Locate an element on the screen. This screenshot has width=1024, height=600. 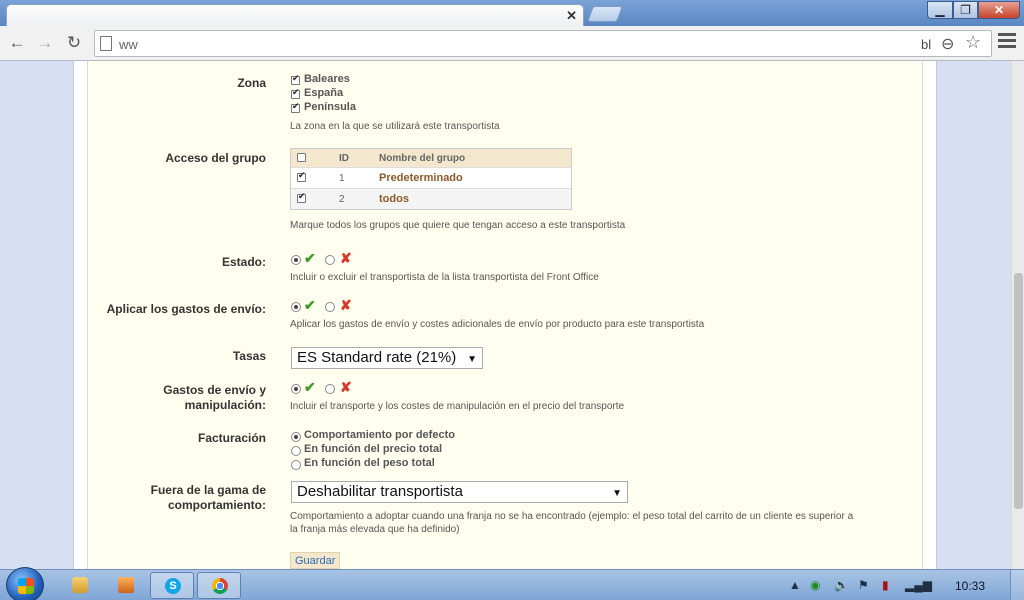
windows-logo-icon is located at coordinates (26, 586).